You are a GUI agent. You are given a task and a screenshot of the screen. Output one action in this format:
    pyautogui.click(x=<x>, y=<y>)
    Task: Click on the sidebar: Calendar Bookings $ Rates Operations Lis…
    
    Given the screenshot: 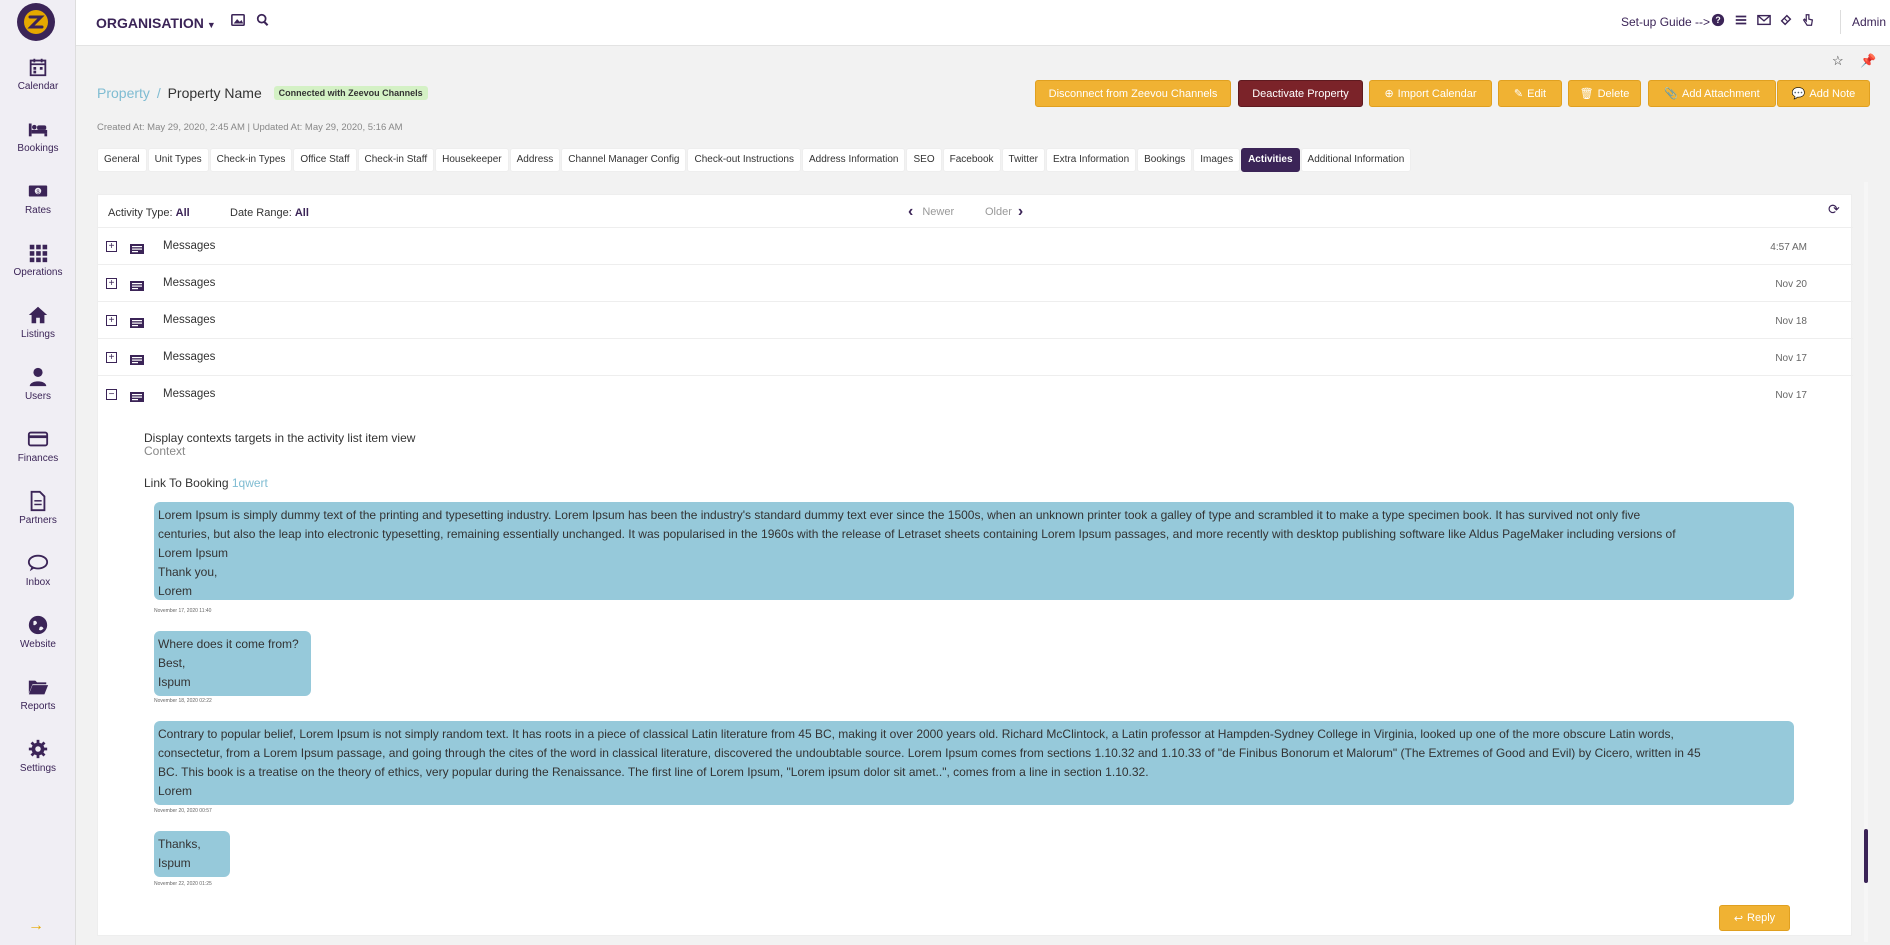 What is the action you would take?
    pyautogui.click(x=38, y=472)
    